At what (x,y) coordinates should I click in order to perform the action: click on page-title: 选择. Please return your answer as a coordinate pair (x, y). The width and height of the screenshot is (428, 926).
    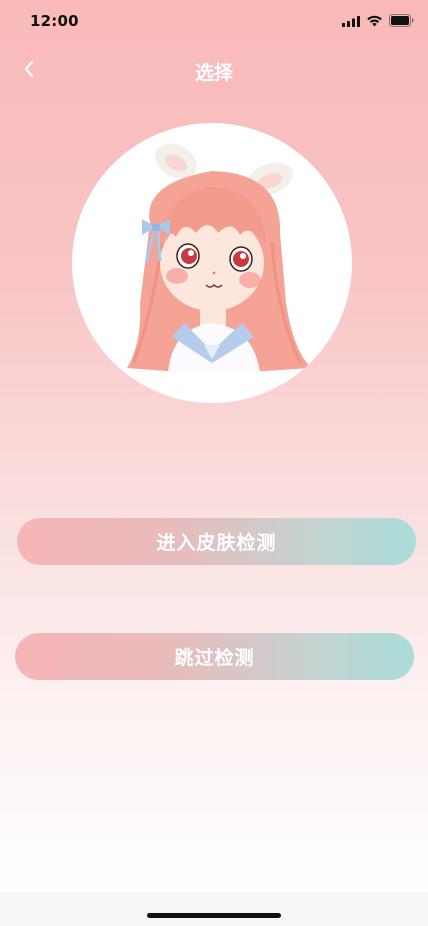
    Looking at the image, I should click on (213, 73).